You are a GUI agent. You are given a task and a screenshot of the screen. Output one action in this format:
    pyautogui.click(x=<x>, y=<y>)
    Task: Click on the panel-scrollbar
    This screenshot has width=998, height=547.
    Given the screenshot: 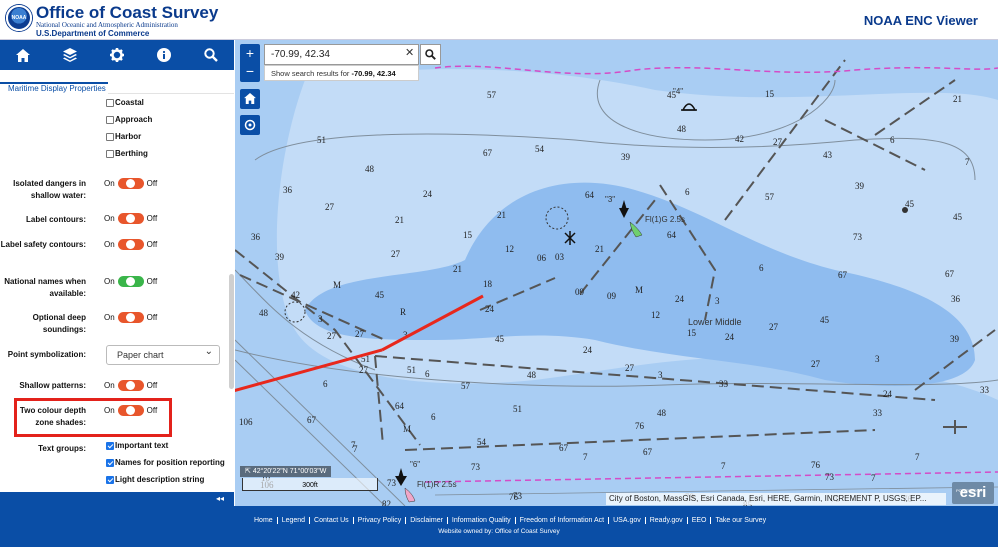 What is the action you would take?
    pyautogui.click(x=231, y=331)
    